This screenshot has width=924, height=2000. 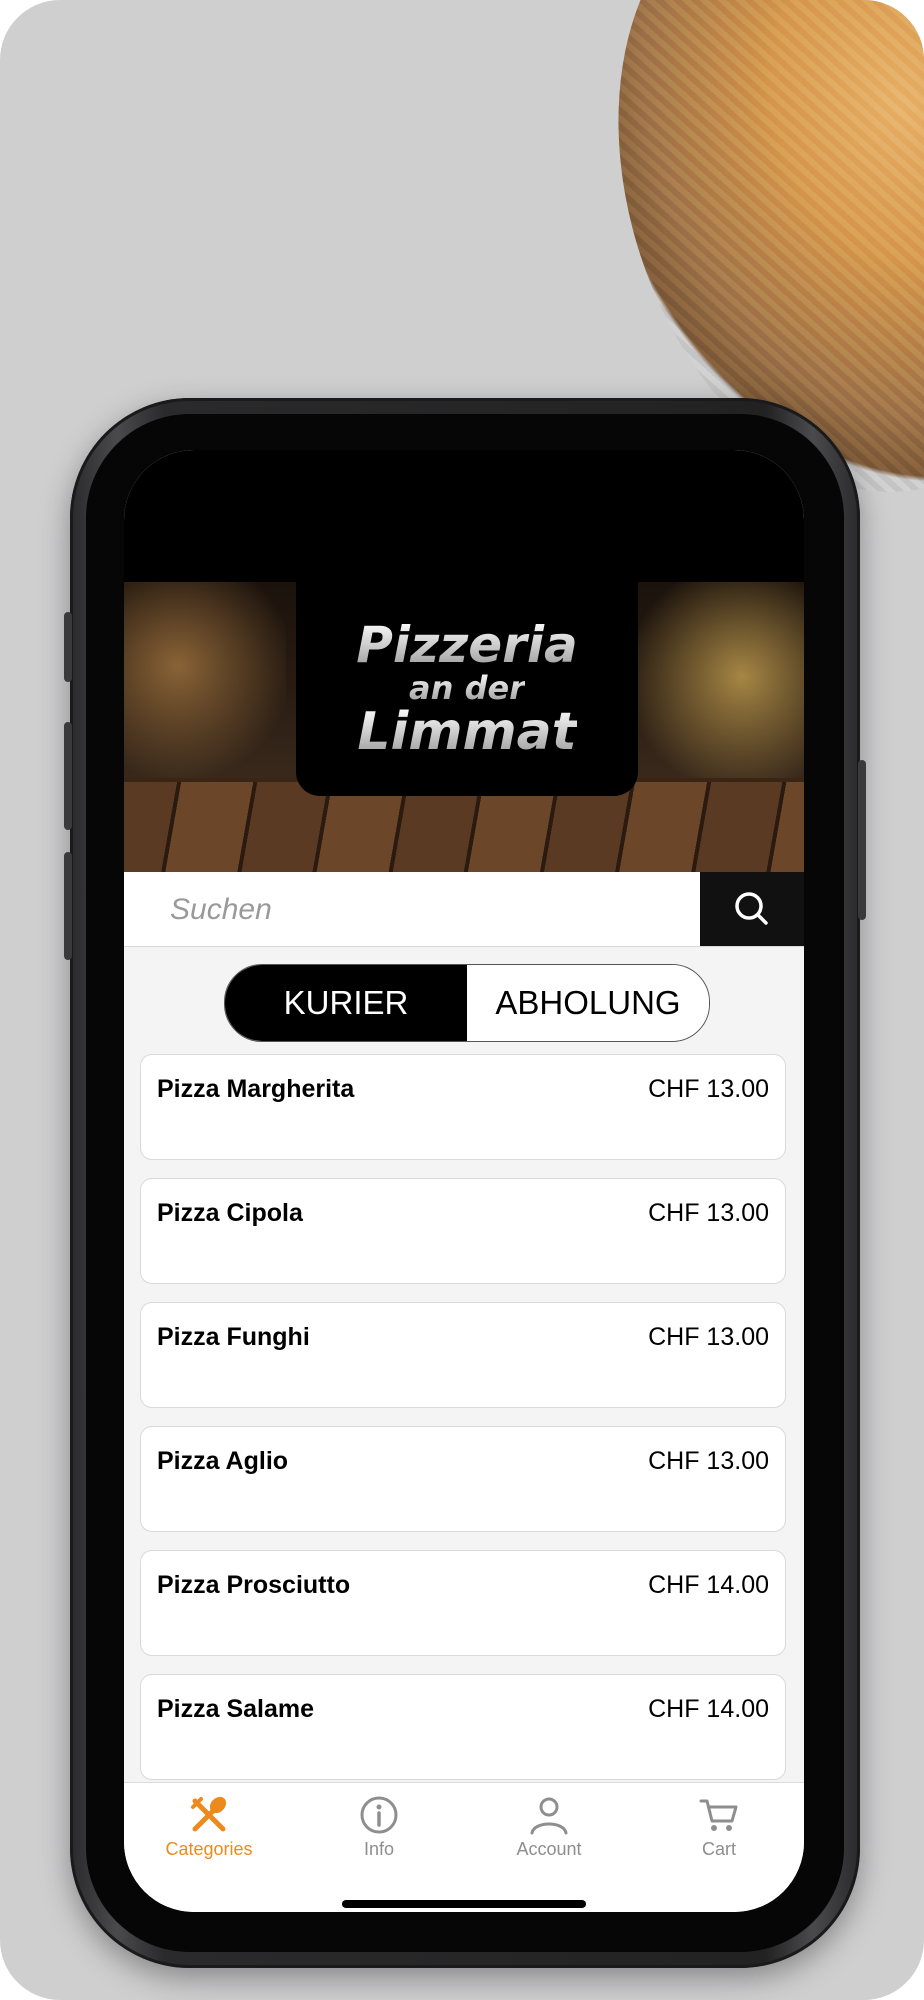 I want to click on menu-item: Pizza Cipola CHF 13.00, so click(x=463, y=1231).